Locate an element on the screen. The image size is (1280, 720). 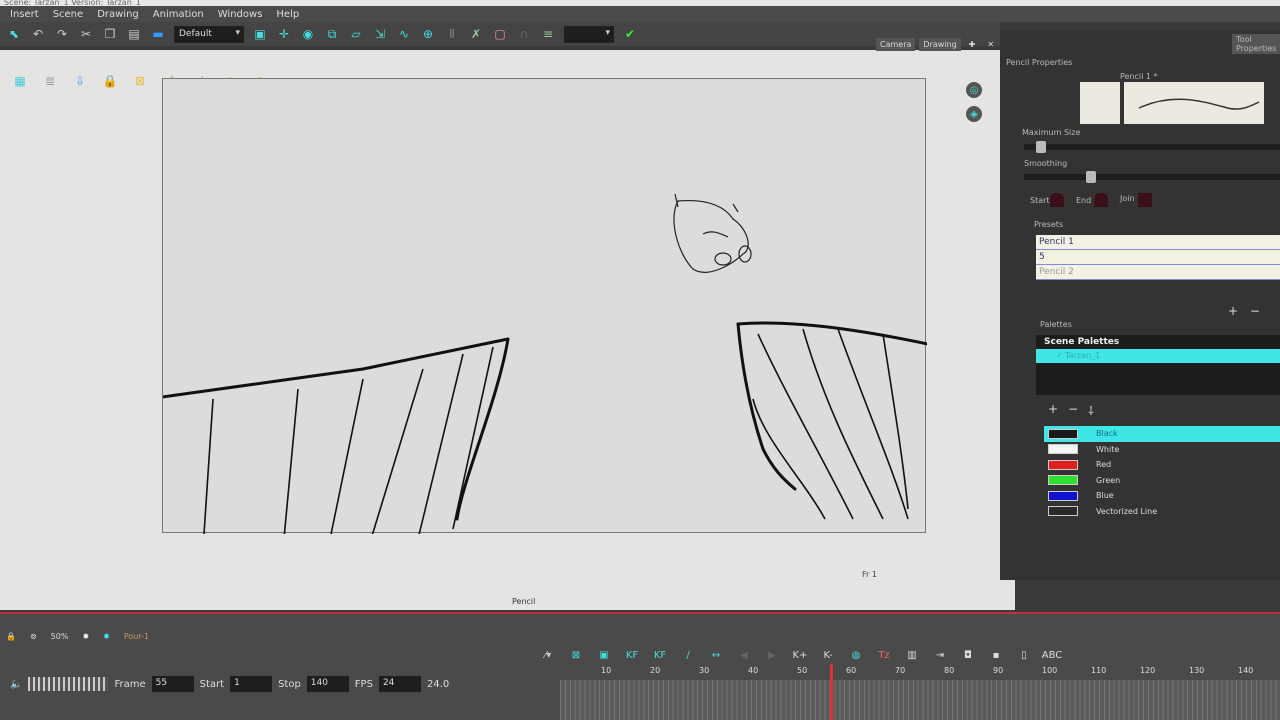
add-view-icon: ✚ is located at coordinates (972, 44).